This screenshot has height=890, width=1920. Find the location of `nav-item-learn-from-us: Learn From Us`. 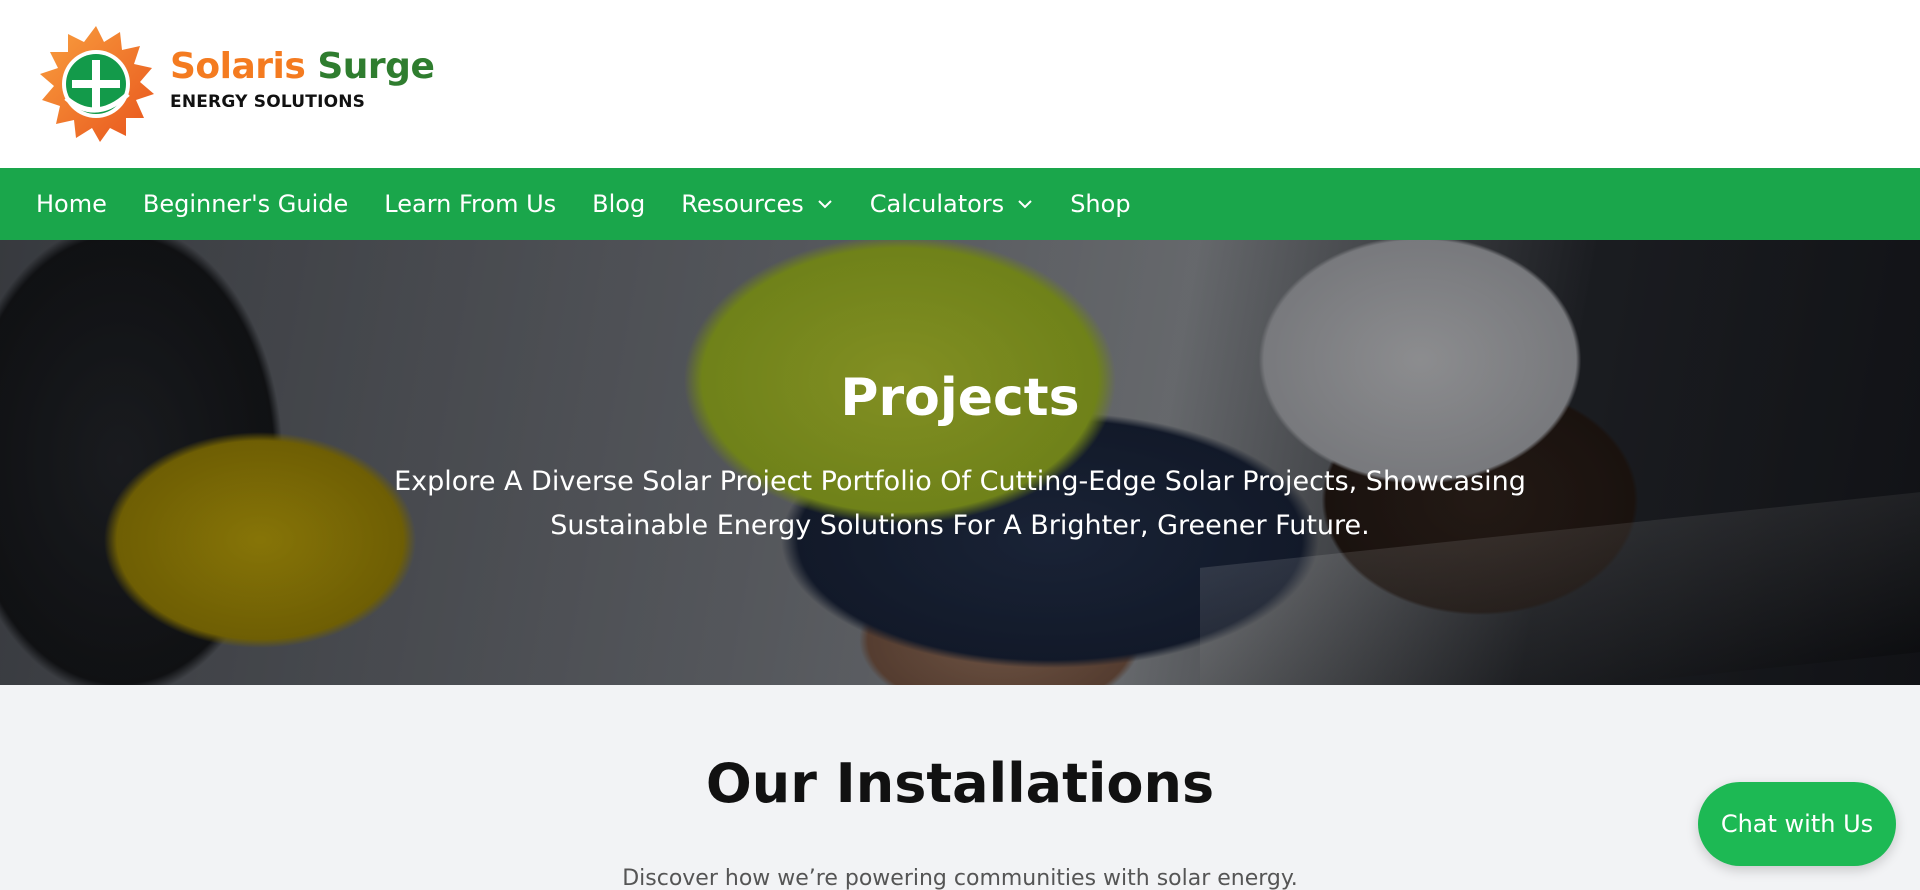

nav-item-learn-from-us: Learn From Us is located at coordinates (470, 204).